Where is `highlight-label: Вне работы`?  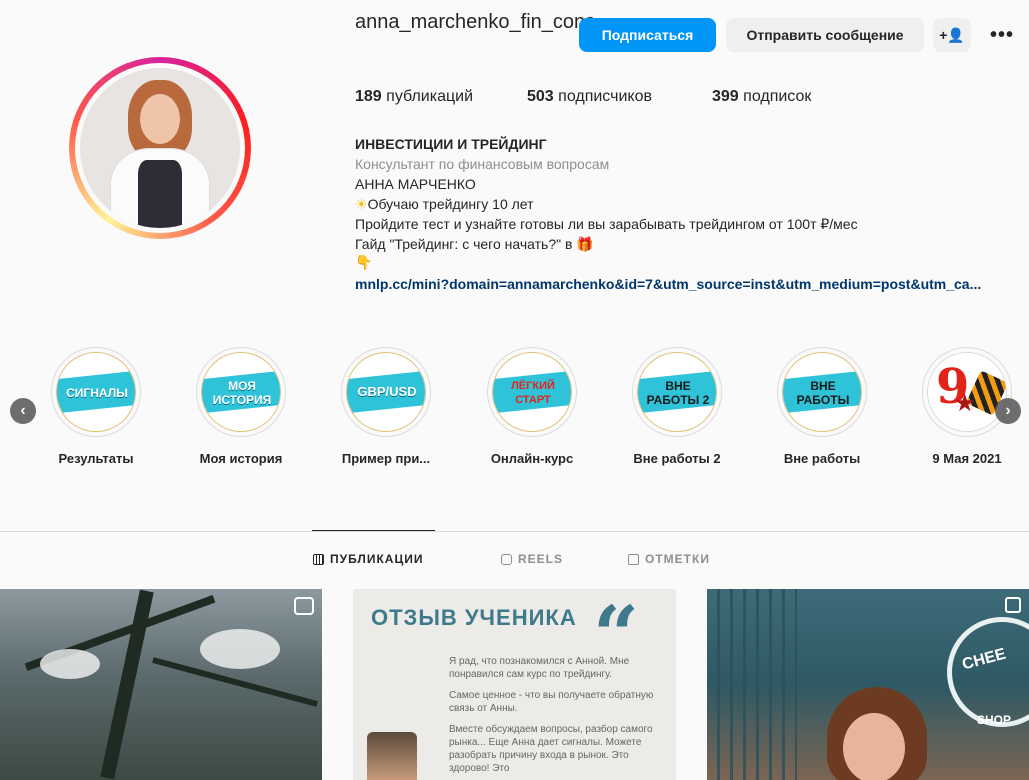
highlight-label: Вне работы is located at coordinates (822, 458).